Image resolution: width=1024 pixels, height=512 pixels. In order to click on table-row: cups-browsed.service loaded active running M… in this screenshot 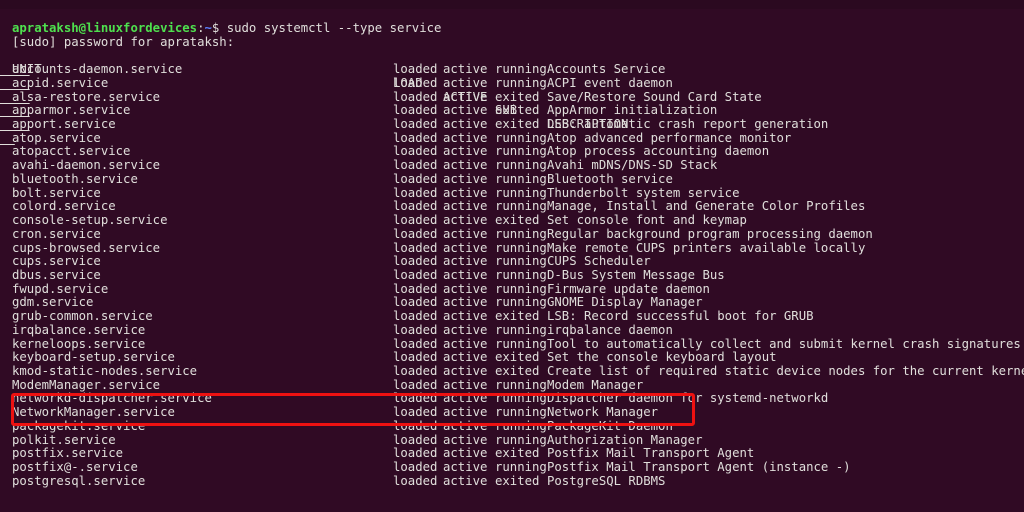, I will do `click(512, 248)`.